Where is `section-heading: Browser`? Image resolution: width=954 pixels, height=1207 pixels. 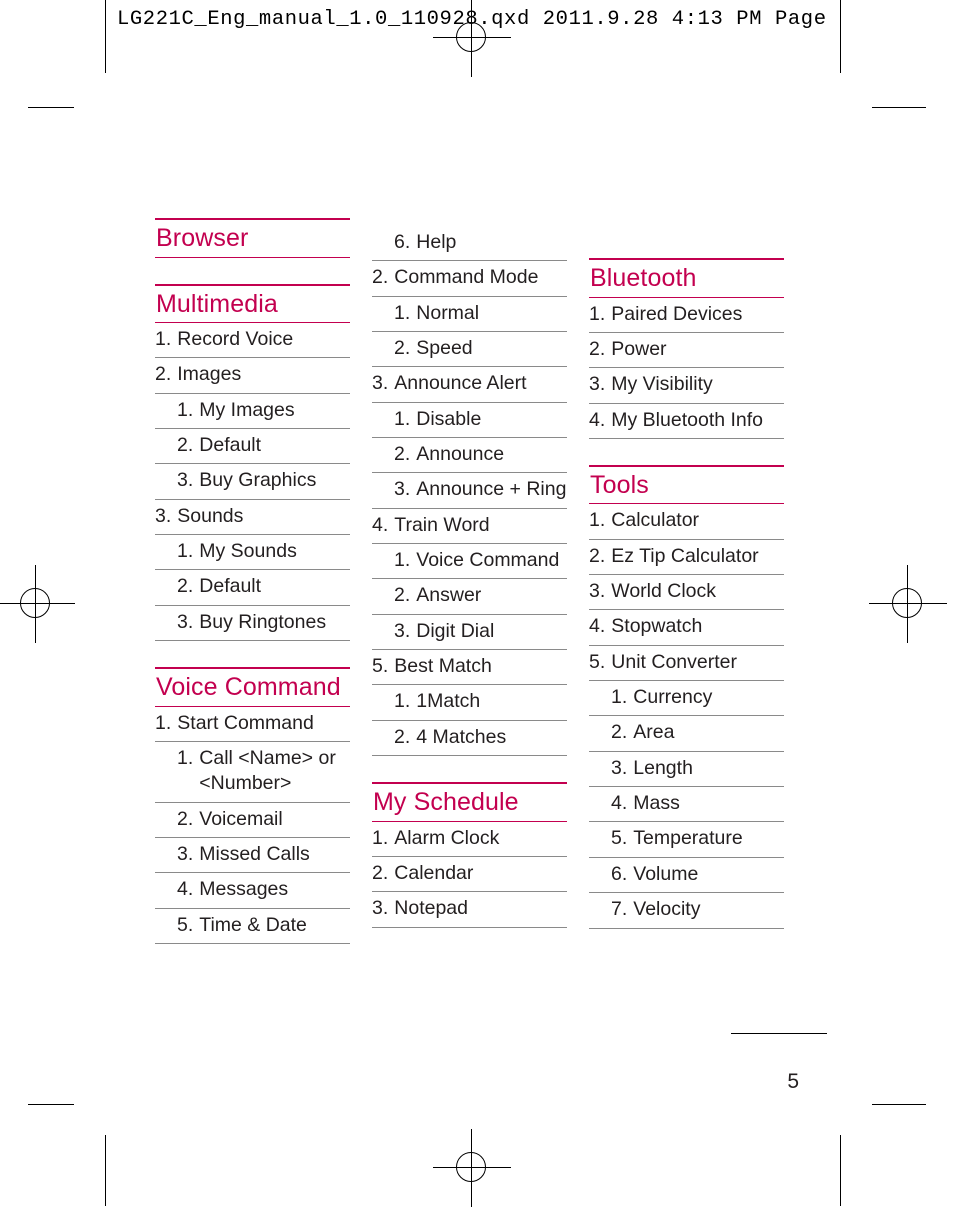 section-heading: Browser is located at coordinates (252, 238).